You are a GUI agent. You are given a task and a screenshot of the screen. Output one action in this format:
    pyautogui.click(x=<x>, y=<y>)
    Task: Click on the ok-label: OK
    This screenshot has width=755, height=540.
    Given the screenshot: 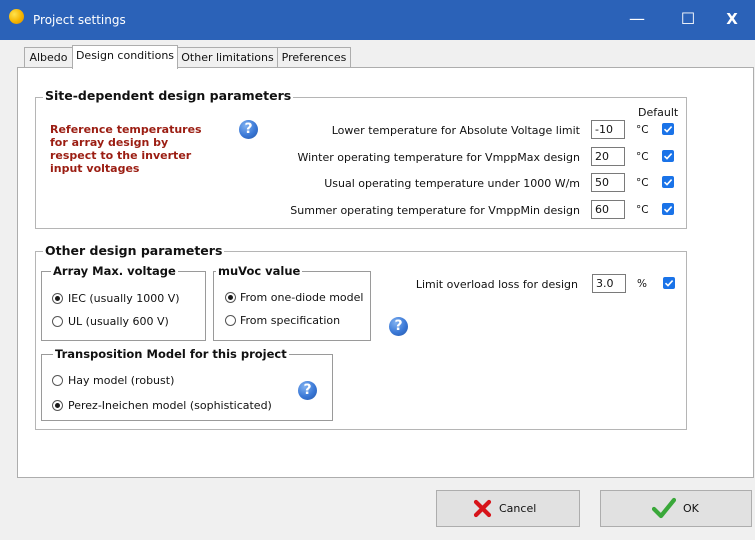 What is the action you would take?
    pyautogui.click(x=691, y=508)
    